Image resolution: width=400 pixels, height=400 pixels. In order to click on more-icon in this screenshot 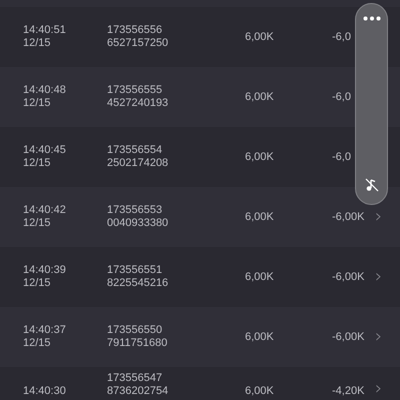, I will do `click(371, 18)`.